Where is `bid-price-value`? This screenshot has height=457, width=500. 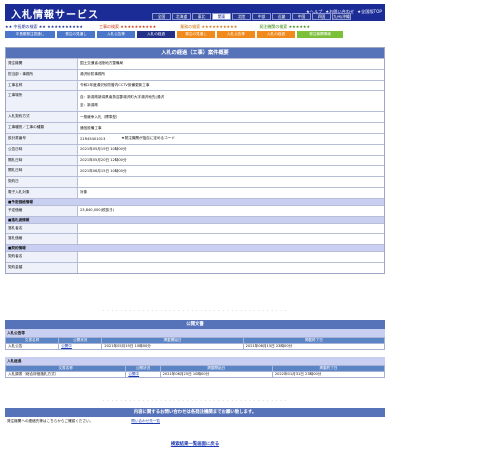
bid-price-value is located at coordinates (231, 239).